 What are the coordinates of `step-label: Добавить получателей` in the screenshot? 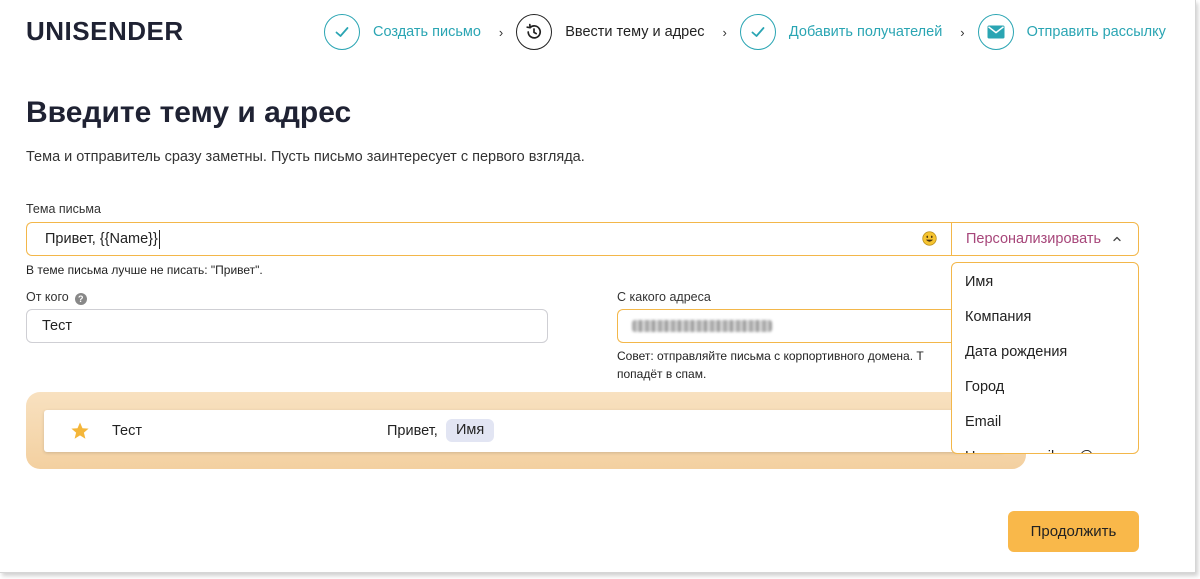 It's located at (865, 32).